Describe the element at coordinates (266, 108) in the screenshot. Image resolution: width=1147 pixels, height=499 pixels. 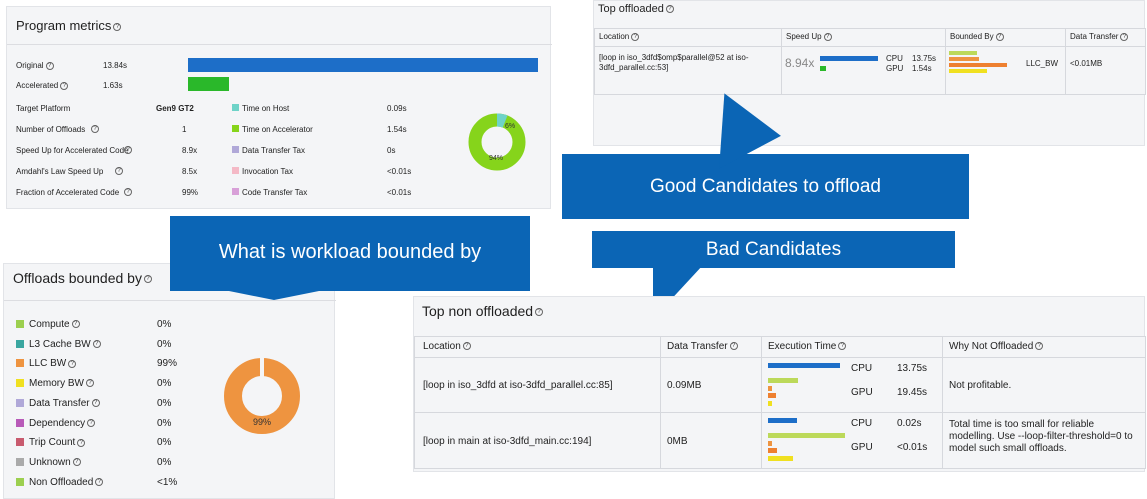
I see `metric-label: Time on Host` at that location.